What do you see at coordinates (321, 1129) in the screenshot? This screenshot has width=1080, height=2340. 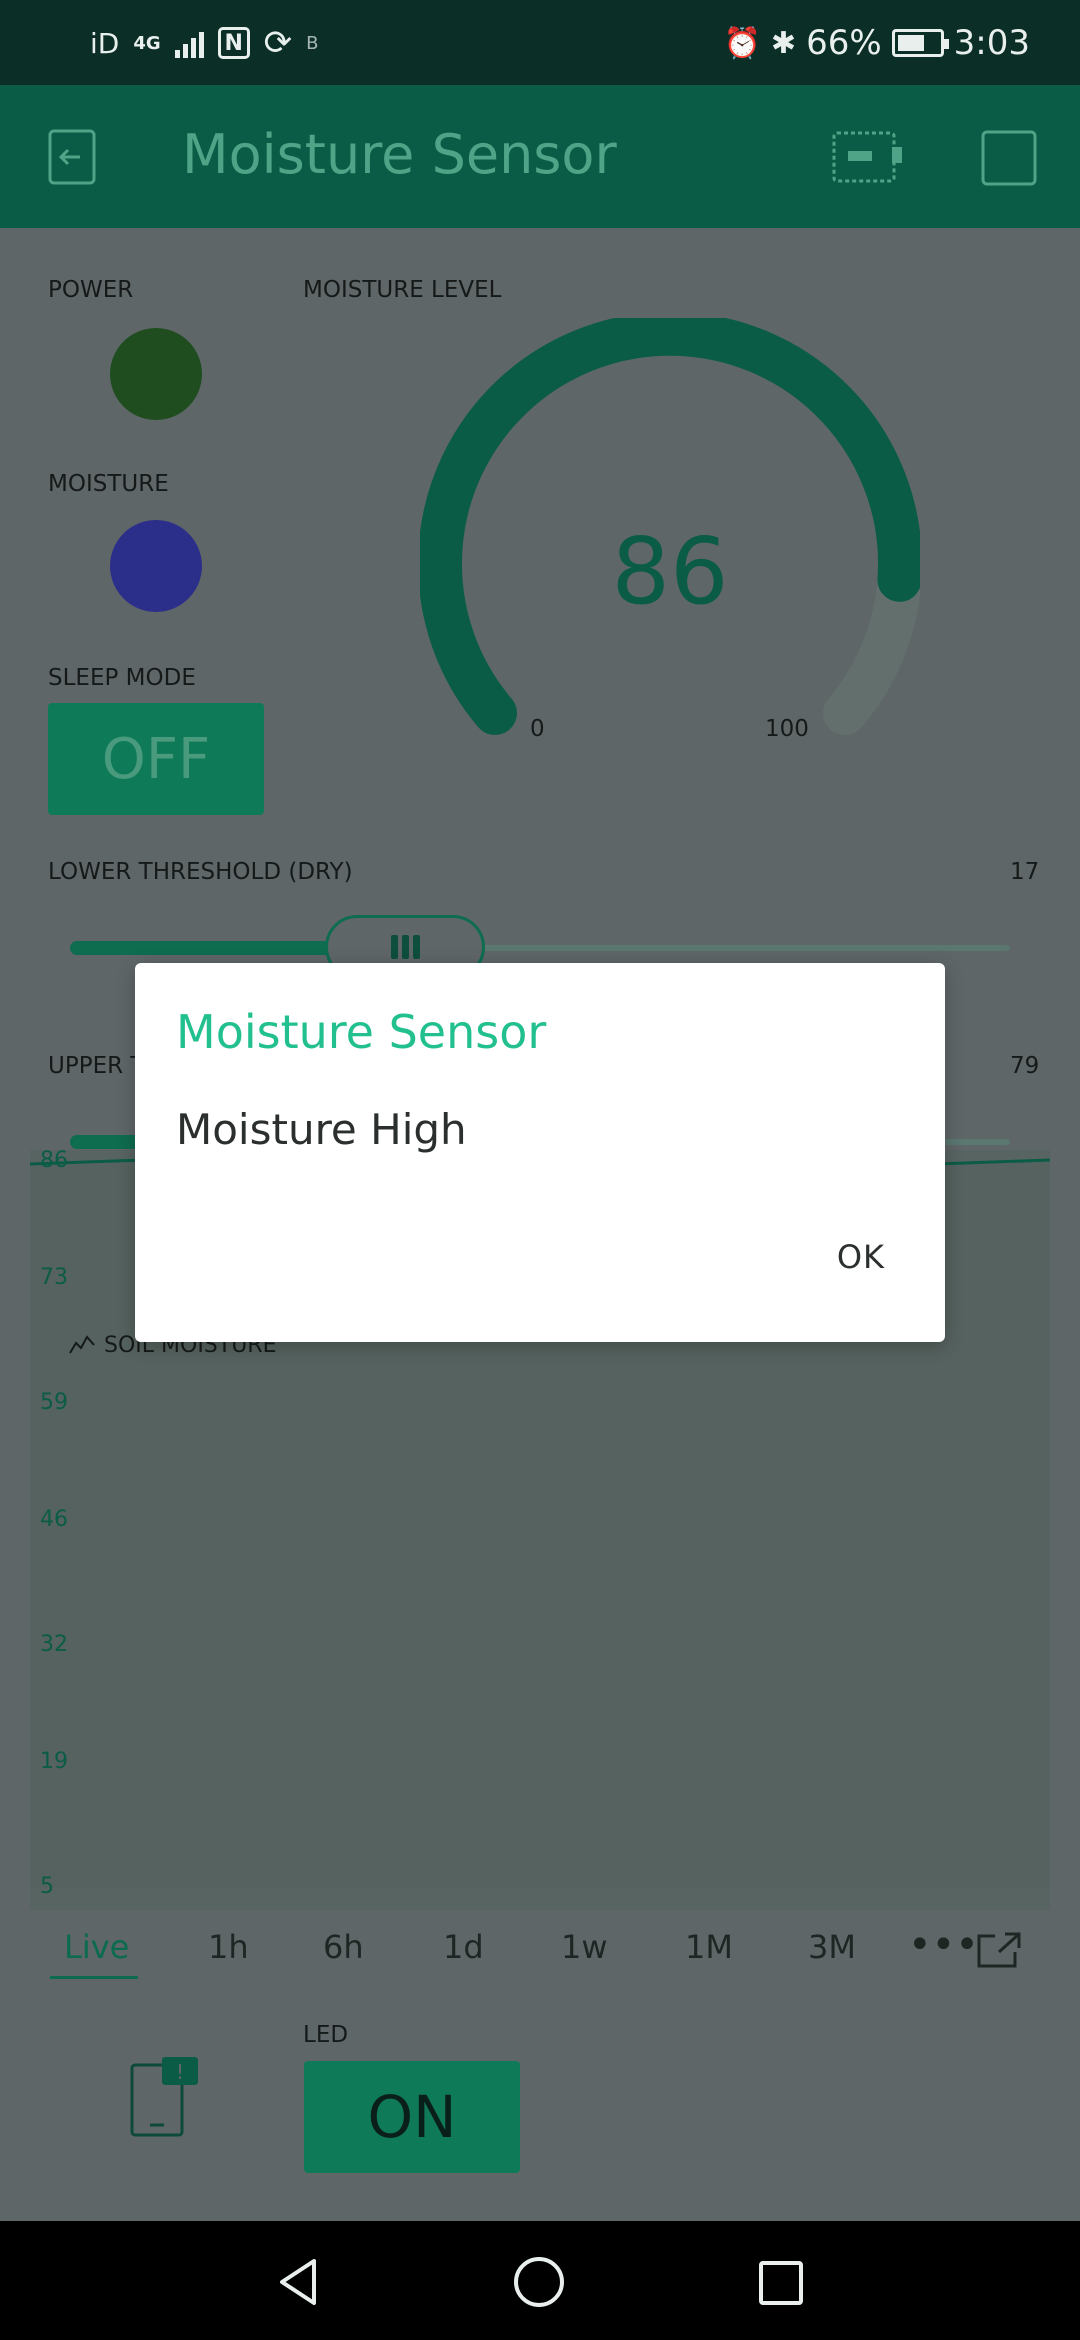 I see `dialog-message: Moisture High` at bounding box center [321, 1129].